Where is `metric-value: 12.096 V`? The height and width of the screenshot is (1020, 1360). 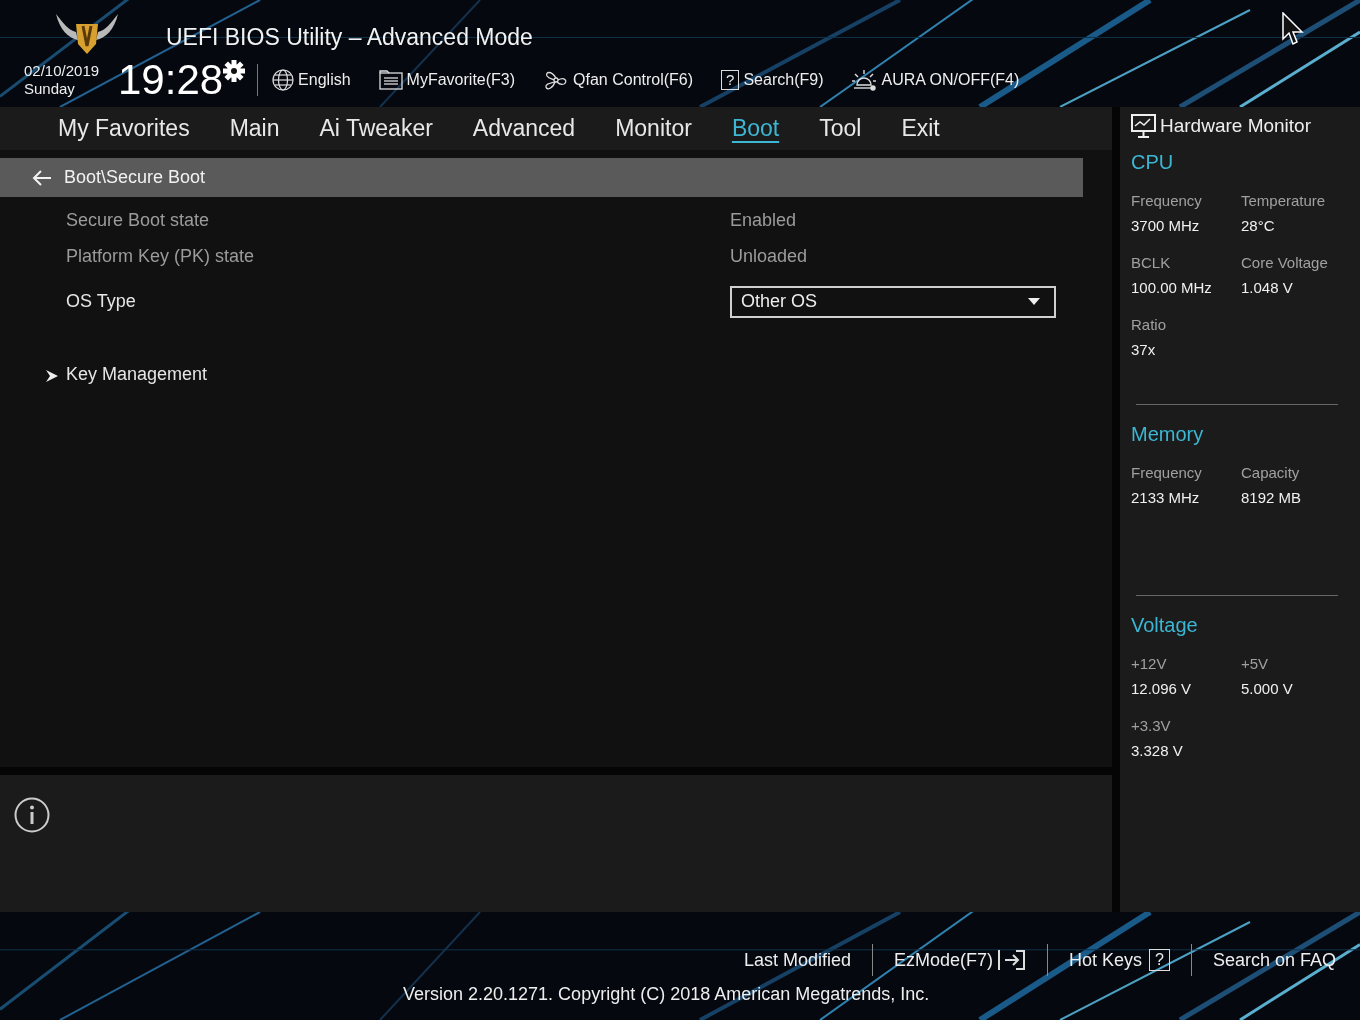
metric-value: 12.096 V is located at coordinates (1162, 688).